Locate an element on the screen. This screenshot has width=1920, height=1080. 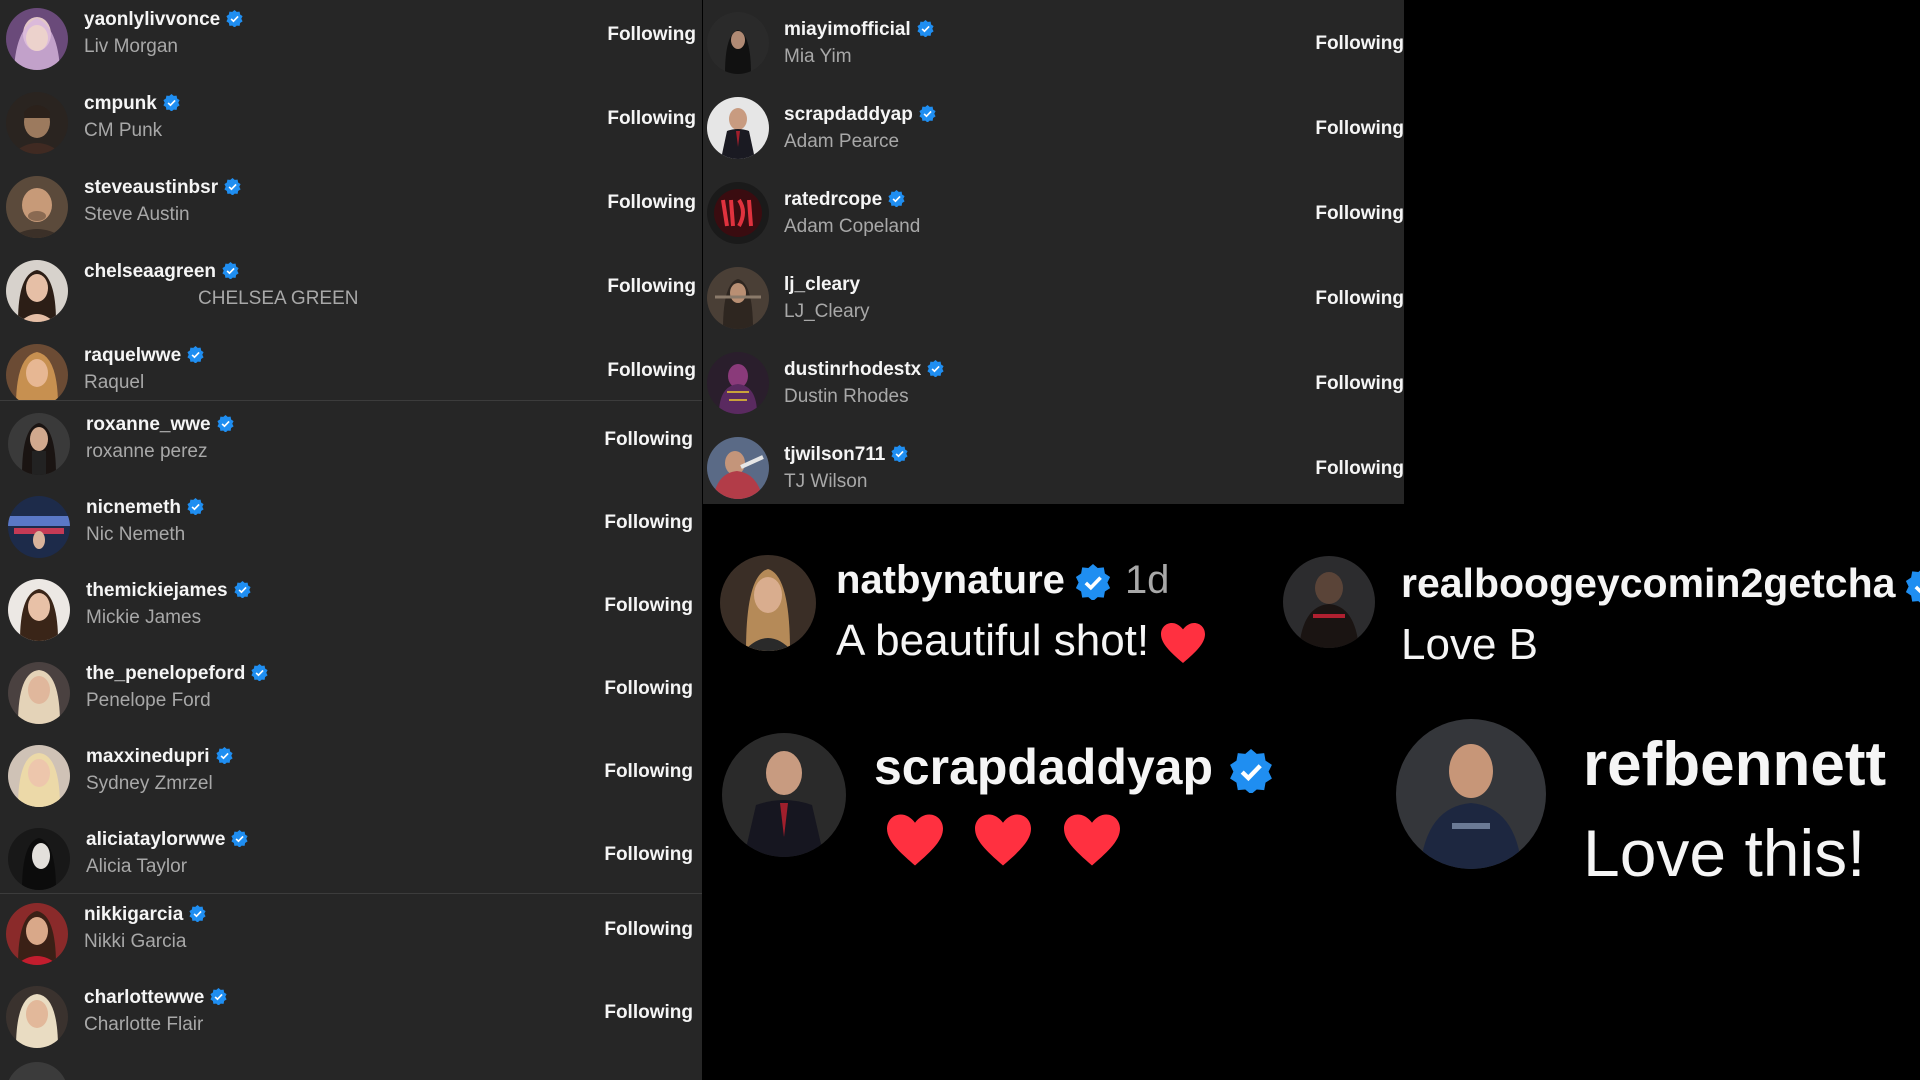
following-row: chelseaagreen CHELSEA GREEN Following is located at coordinates (351, 292).